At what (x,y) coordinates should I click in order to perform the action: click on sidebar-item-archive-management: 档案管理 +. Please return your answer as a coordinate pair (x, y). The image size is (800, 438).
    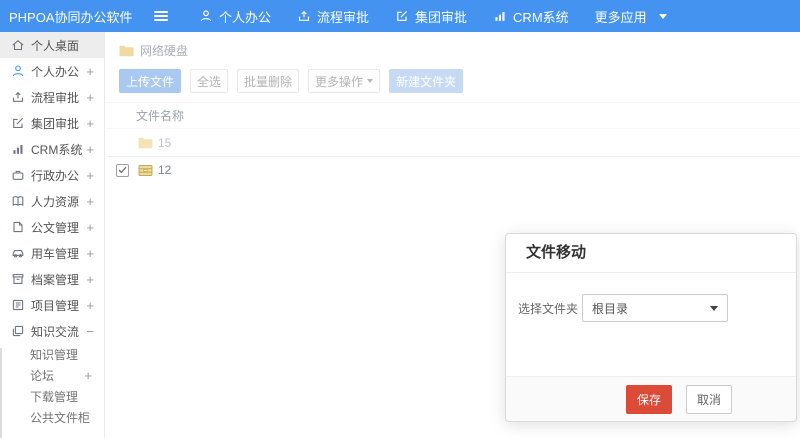
    Looking at the image, I should click on (52, 279).